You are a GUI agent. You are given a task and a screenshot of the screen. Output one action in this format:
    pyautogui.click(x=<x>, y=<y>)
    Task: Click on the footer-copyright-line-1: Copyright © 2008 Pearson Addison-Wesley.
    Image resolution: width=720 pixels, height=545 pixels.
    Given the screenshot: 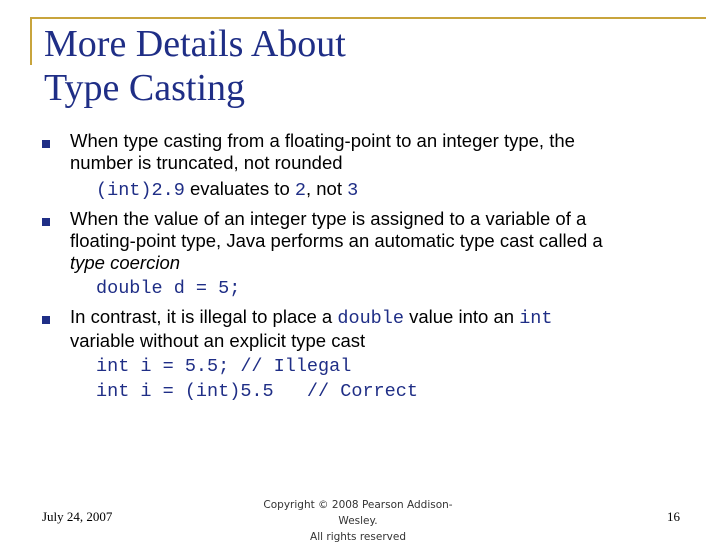 What is the action you would take?
    pyautogui.click(x=358, y=513)
    